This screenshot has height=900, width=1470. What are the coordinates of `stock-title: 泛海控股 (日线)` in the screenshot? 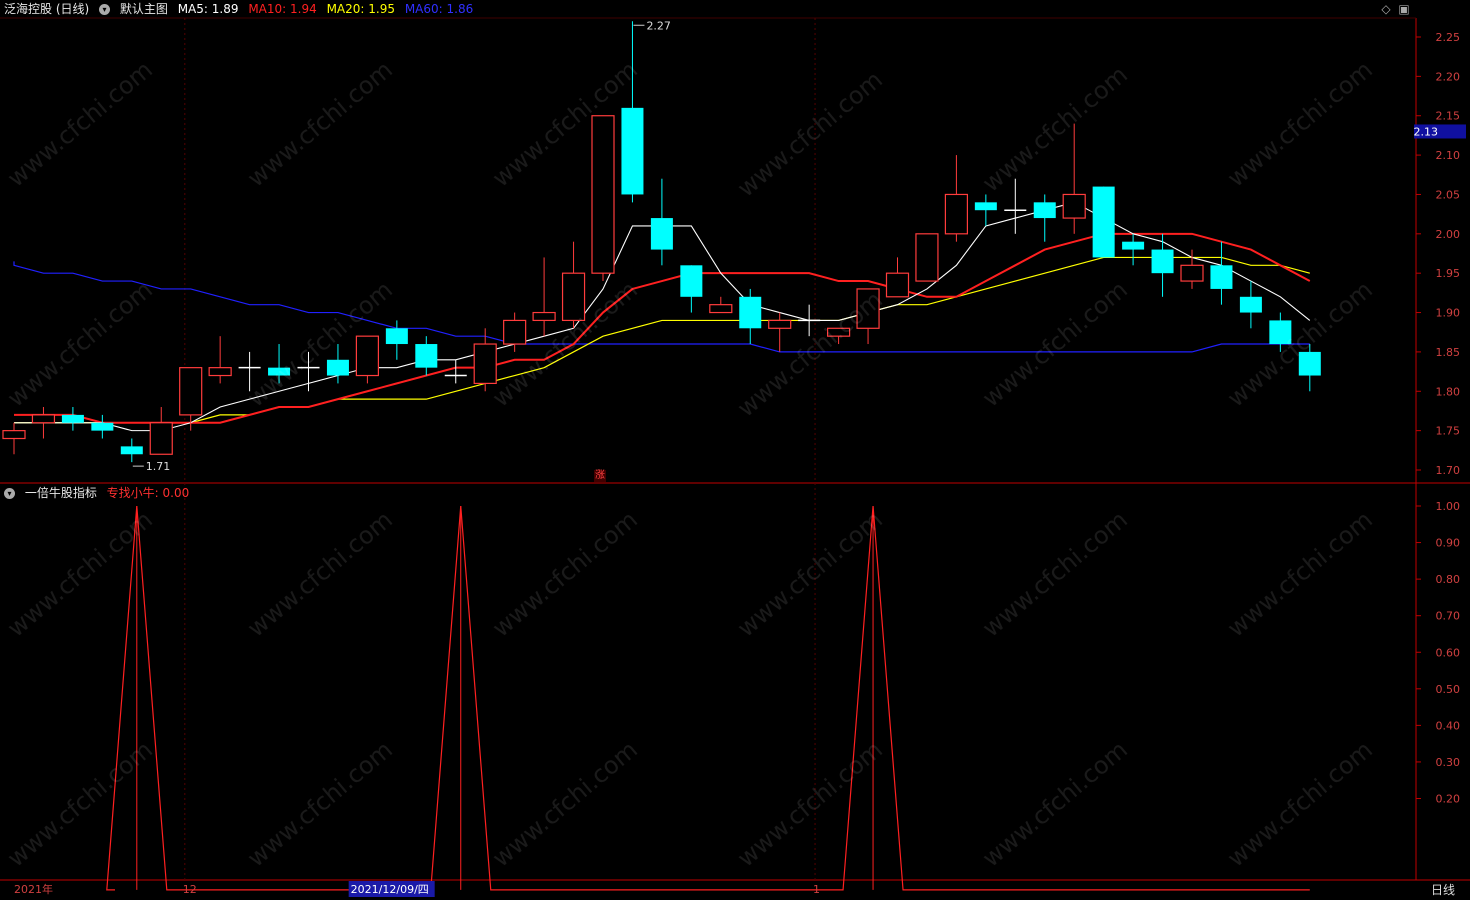 It's located at (46, 9).